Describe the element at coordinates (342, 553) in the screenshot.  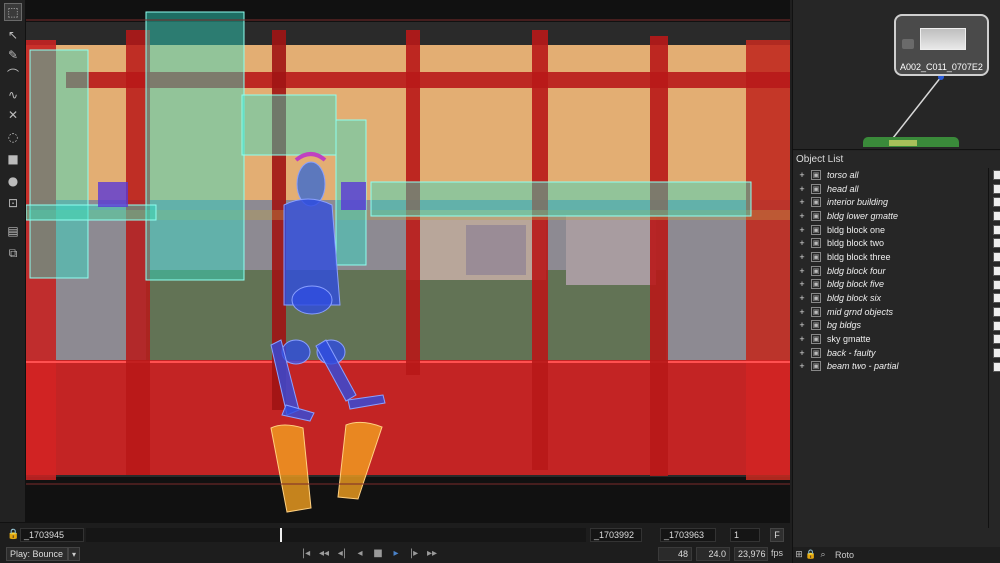
I see `step-back-icon: ◂|` at that location.